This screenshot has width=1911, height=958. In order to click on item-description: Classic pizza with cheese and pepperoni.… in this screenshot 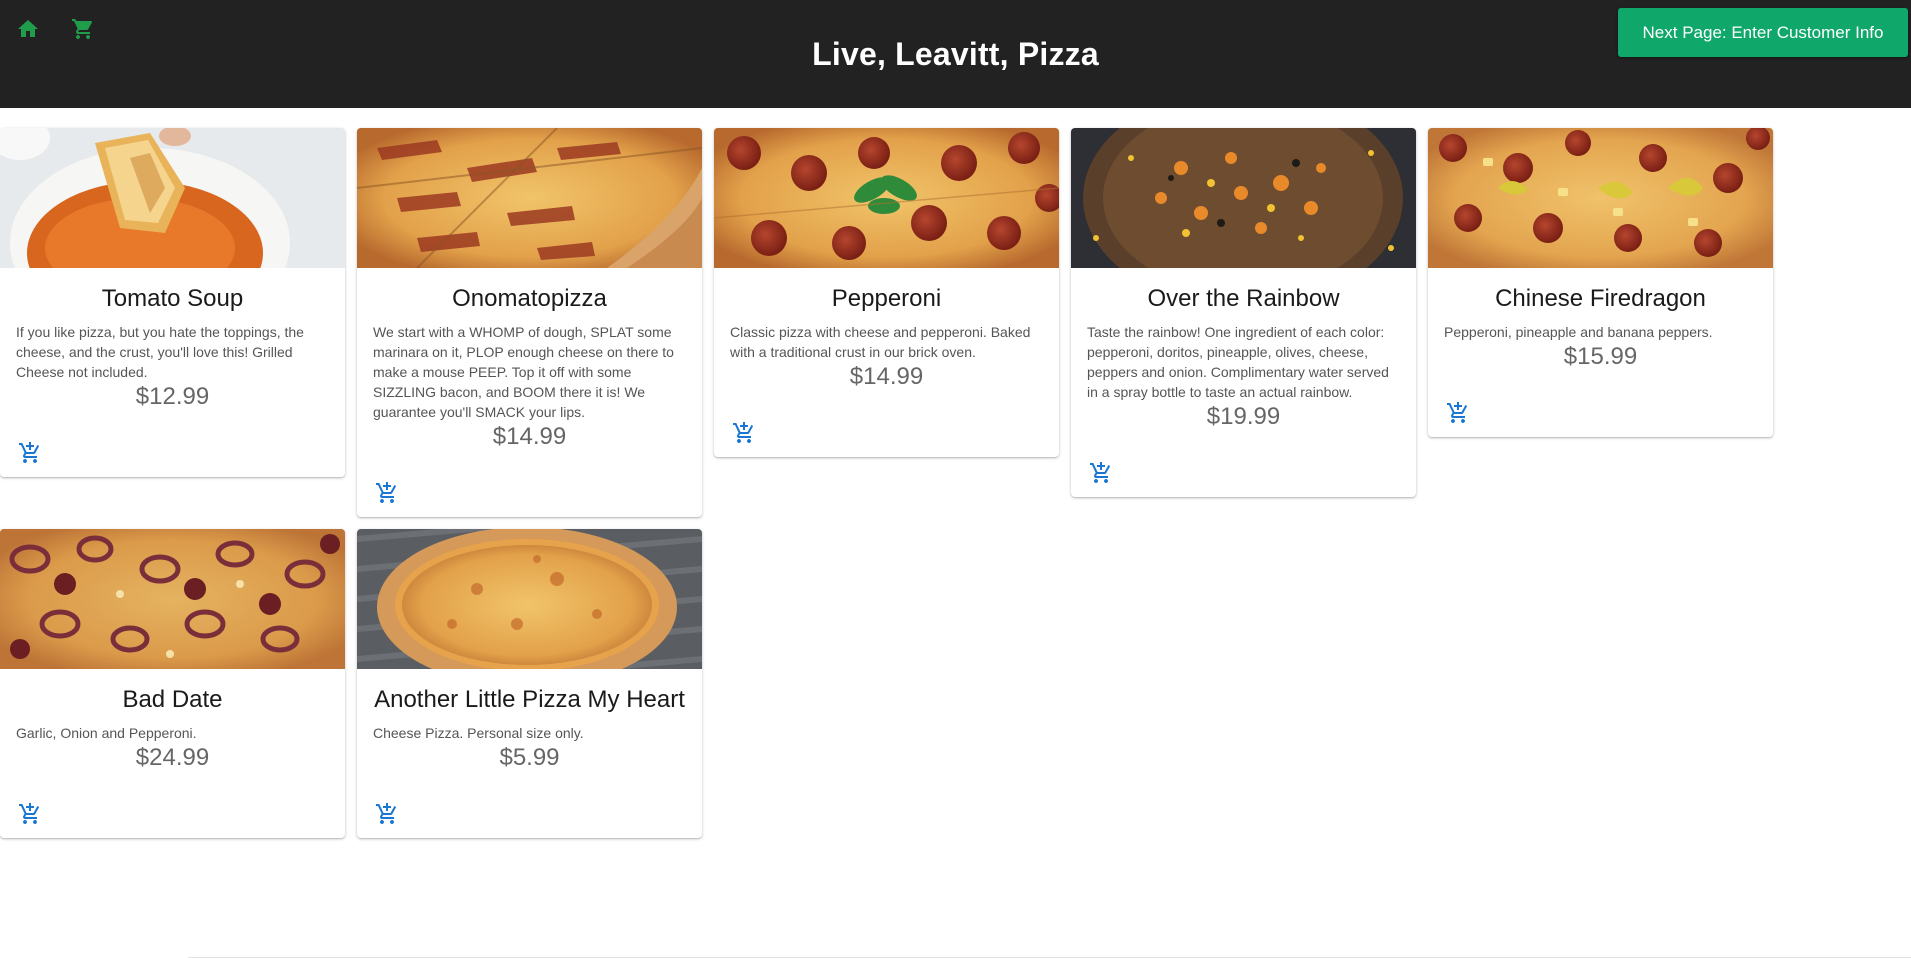, I will do `click(880, 342)`.